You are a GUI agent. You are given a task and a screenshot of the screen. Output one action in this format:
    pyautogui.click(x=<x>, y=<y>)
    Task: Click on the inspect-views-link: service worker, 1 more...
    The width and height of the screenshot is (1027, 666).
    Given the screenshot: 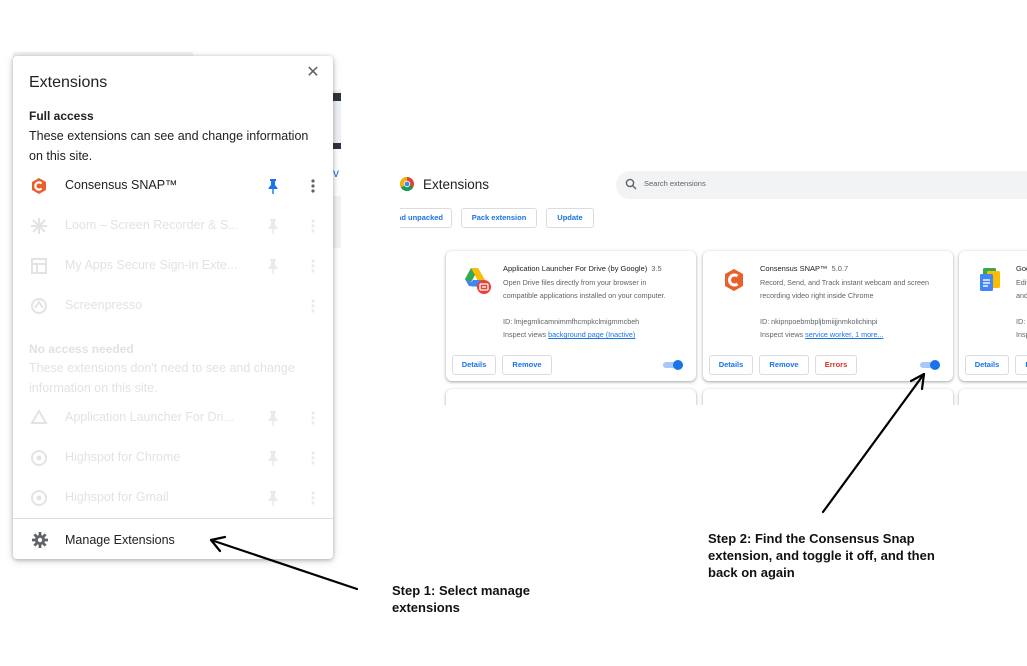 What is the action you would take?
    pyautogui.click(x=844, y=334)
    